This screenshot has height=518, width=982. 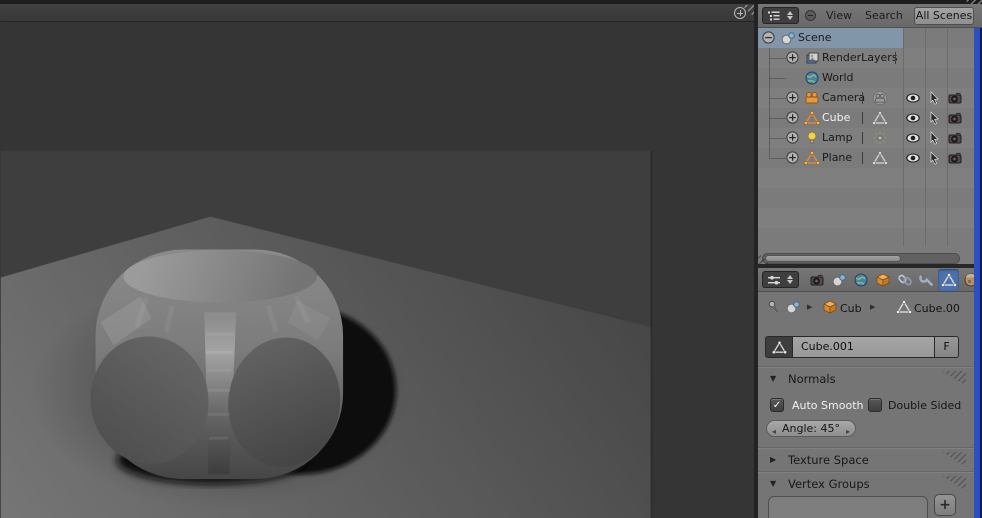 What do you see at coordinates (777, 405) in the screenshot?
I see `auto-smooth-checkbox: ✓` at bounding box center [777, 405].